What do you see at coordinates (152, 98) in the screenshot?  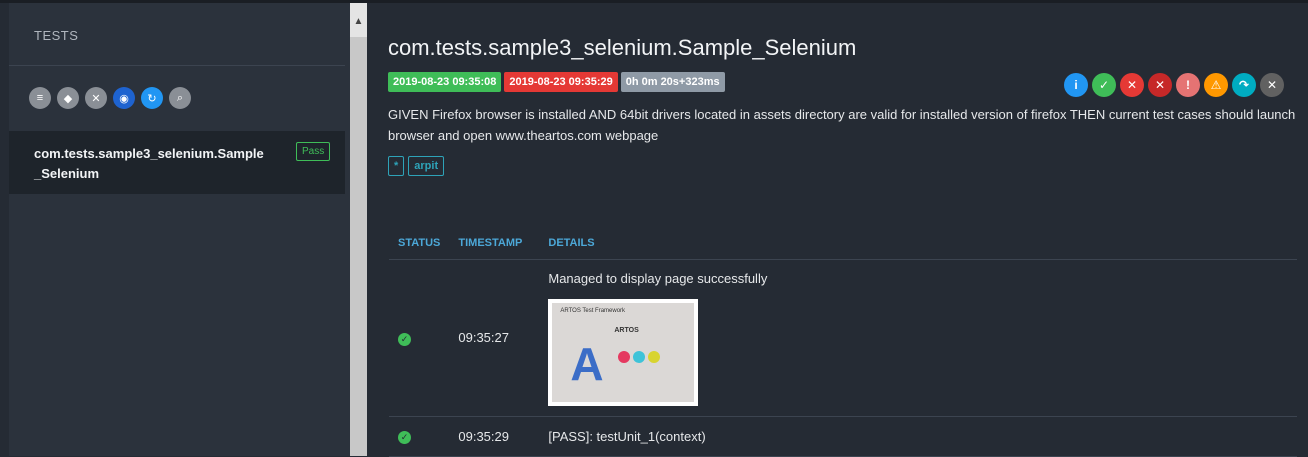 I see `refresh-filter-icon: ↻` at bounding box center [152, 98].